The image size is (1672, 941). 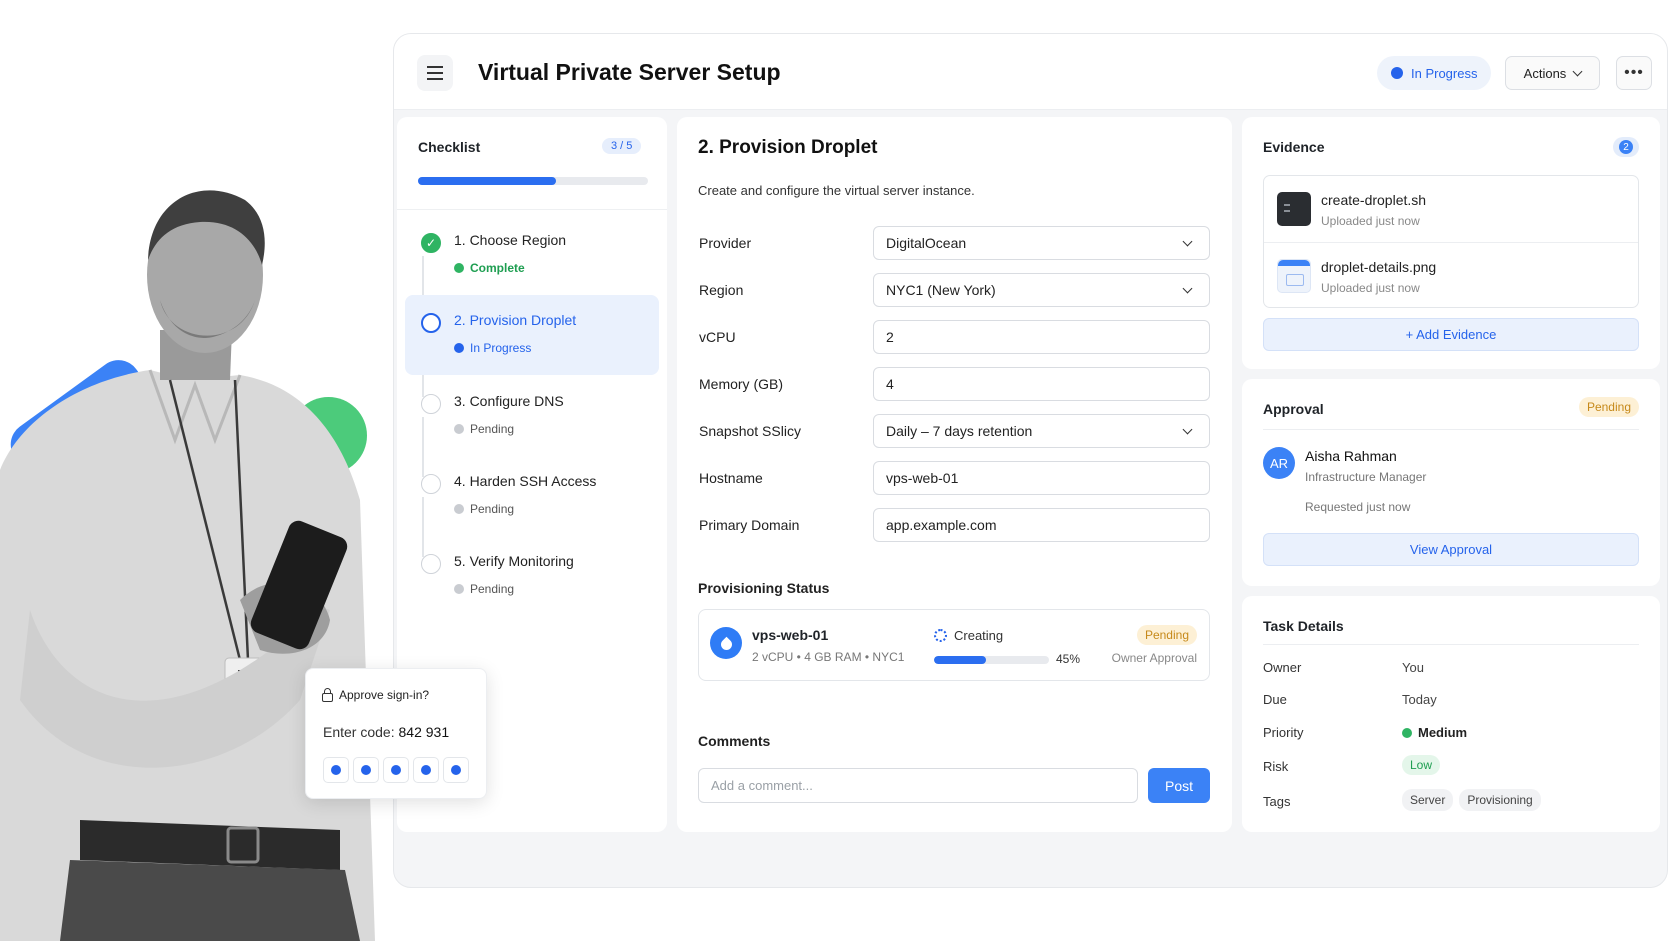 What do you see at coordinates (515, 320) in the screenshot?
I see `step-name: 2. Provision Droplet` at bounding box center [515, 320].